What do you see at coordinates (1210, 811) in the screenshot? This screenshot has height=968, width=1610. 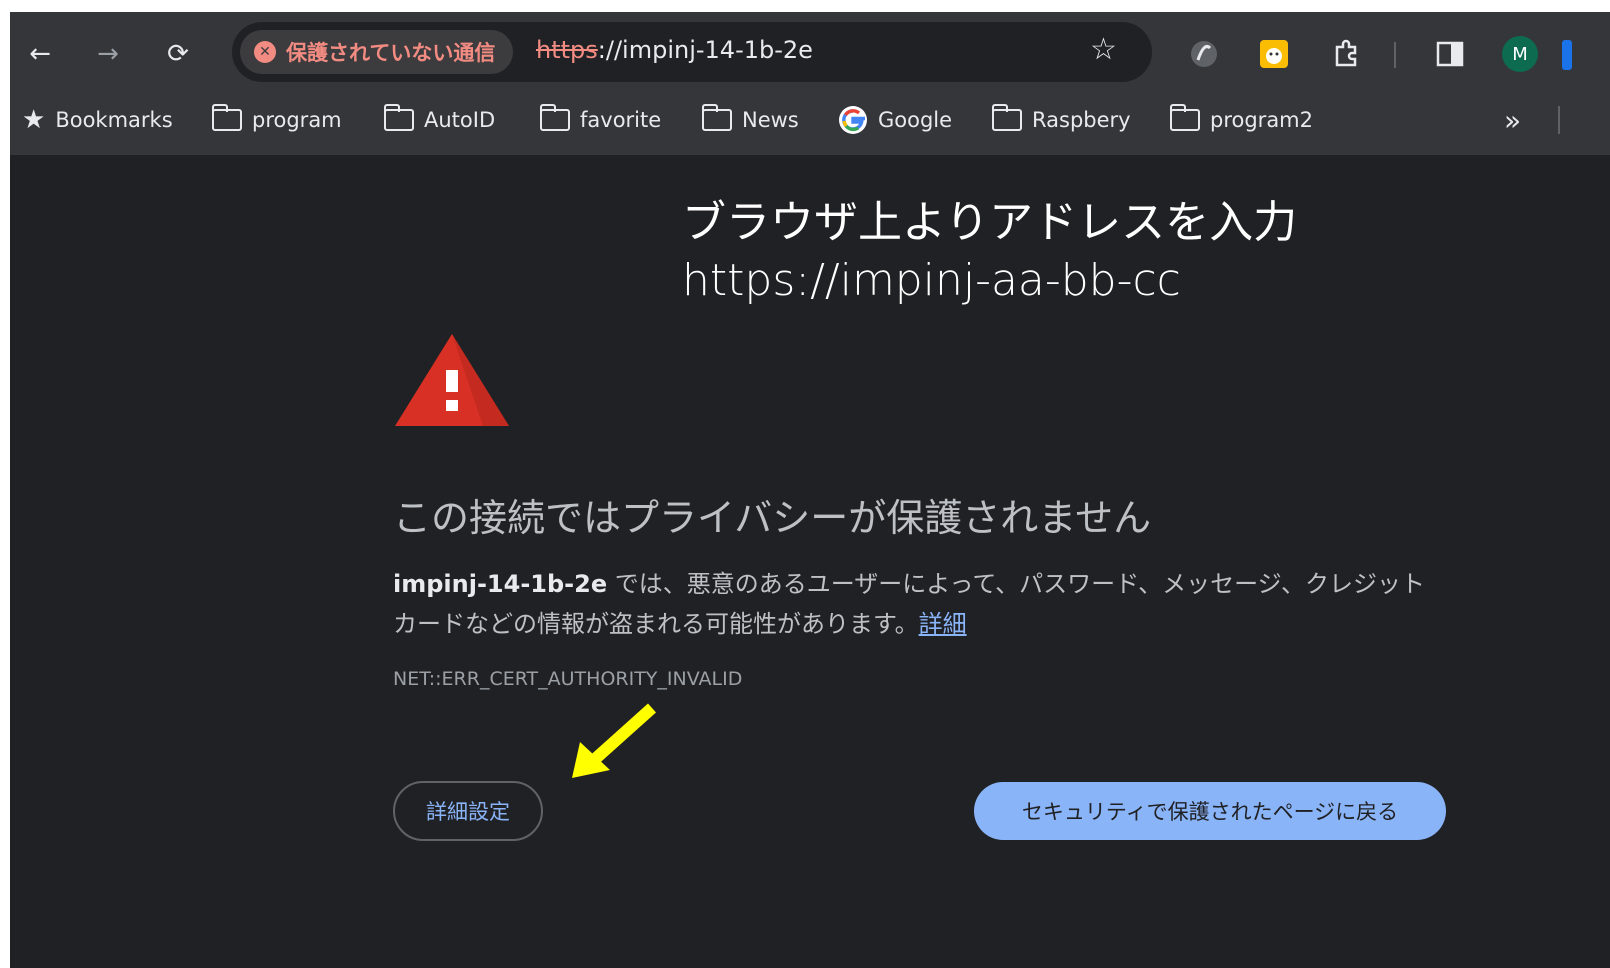 I see `back-to-safety-button: セキュリティで保護されたページに戻る` at bounding box center [1210, 811].